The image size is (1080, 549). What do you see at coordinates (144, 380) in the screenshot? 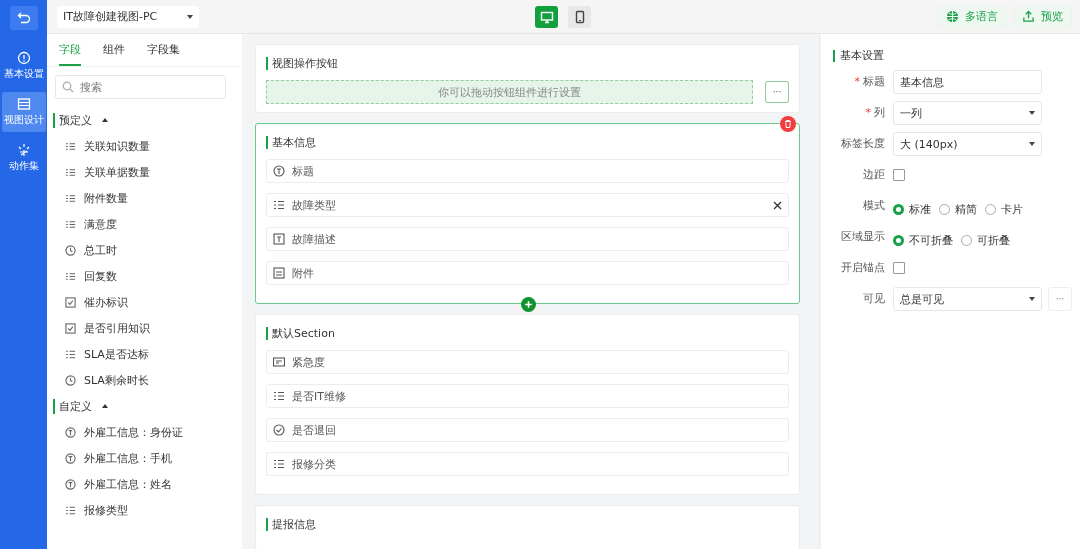
I see `field-item: SLA剩余时长` at bounding box center [144, 380].